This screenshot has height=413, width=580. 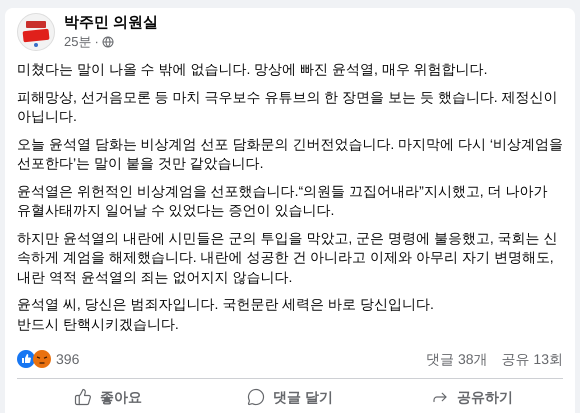 I want to click on action-button: 공유하기, so click(x=472, y=396).